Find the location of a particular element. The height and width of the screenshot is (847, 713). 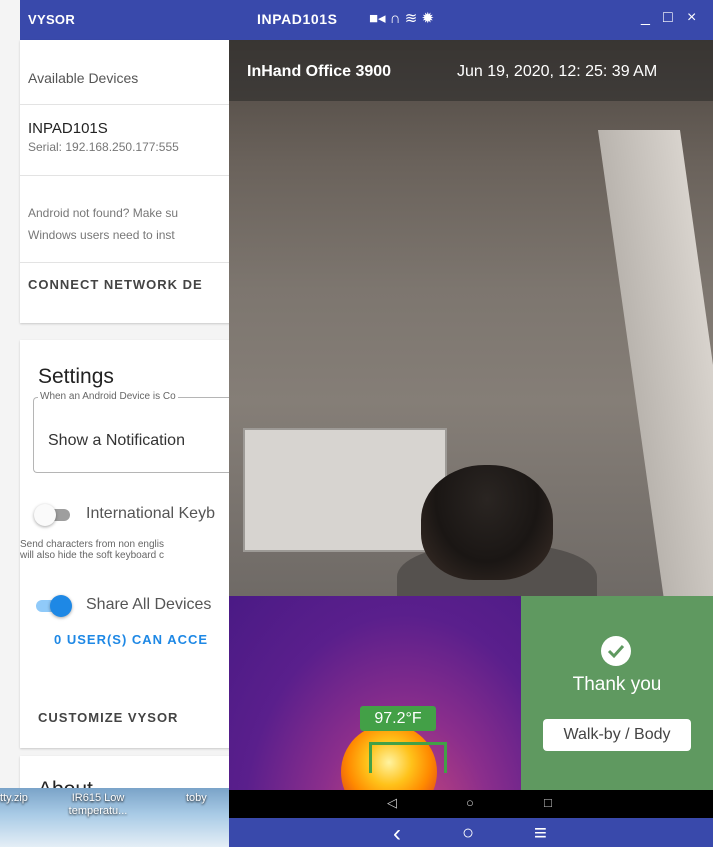

result-message: Thank you is located at coordinates (617, 684).